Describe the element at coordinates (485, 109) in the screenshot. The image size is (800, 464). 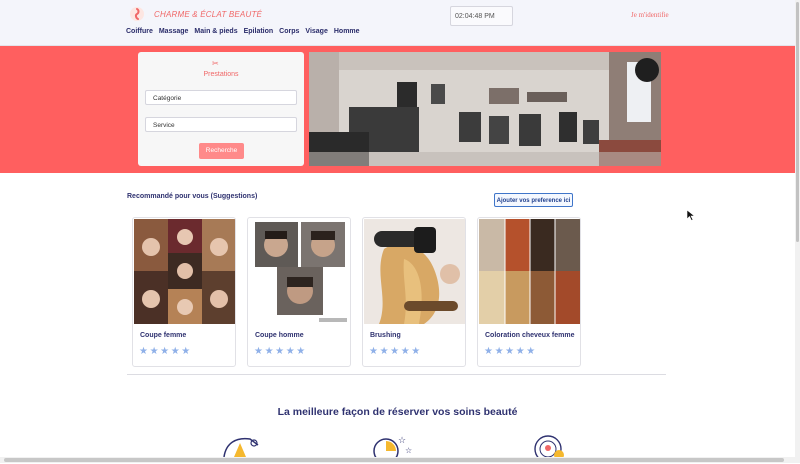
I see `salon-photo` at that location.